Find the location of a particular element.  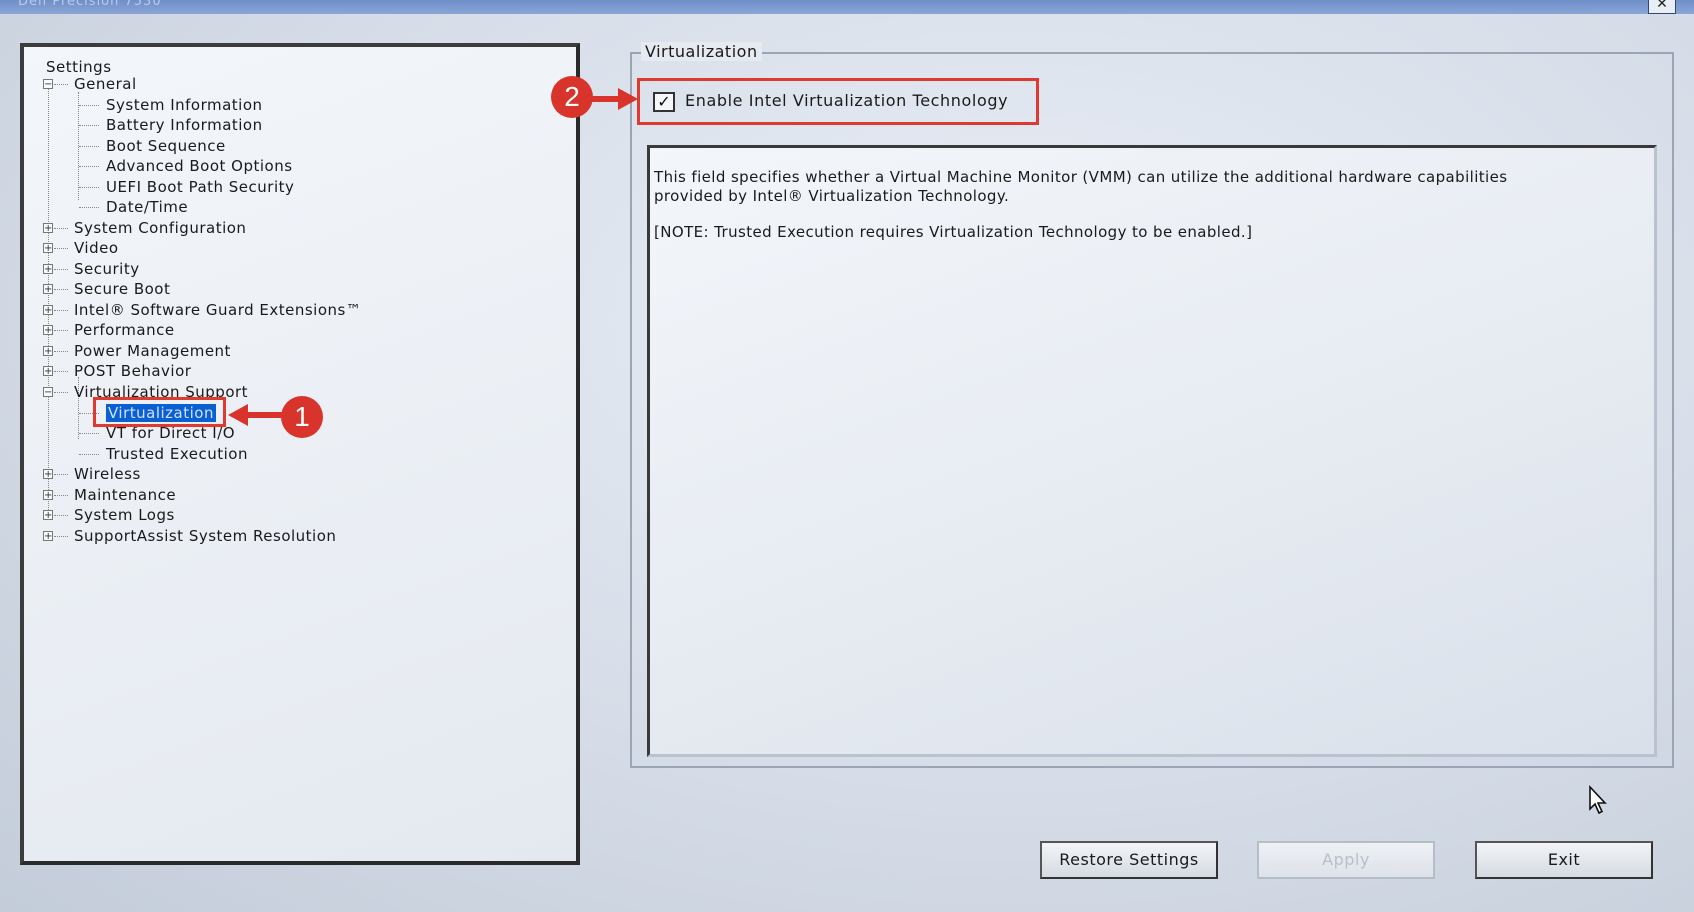

tree-connector is located at coordinates (48, 302).